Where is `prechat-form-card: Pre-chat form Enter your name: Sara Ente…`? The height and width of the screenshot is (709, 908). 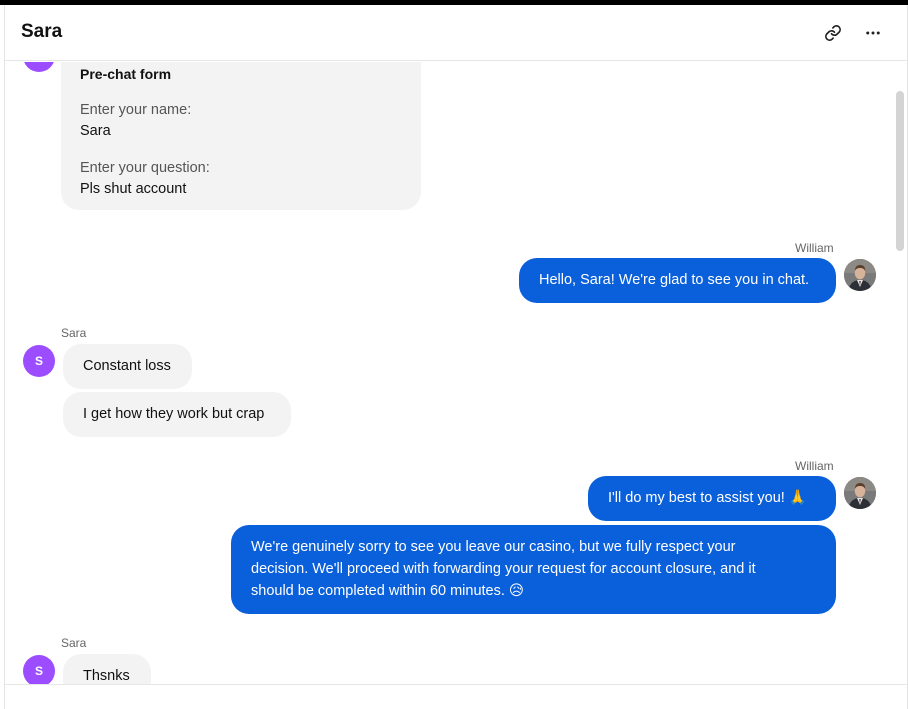 prechat-form-card: Pre-chat form Enter your name: Sara Ente… is located at coordinates (241, 136).